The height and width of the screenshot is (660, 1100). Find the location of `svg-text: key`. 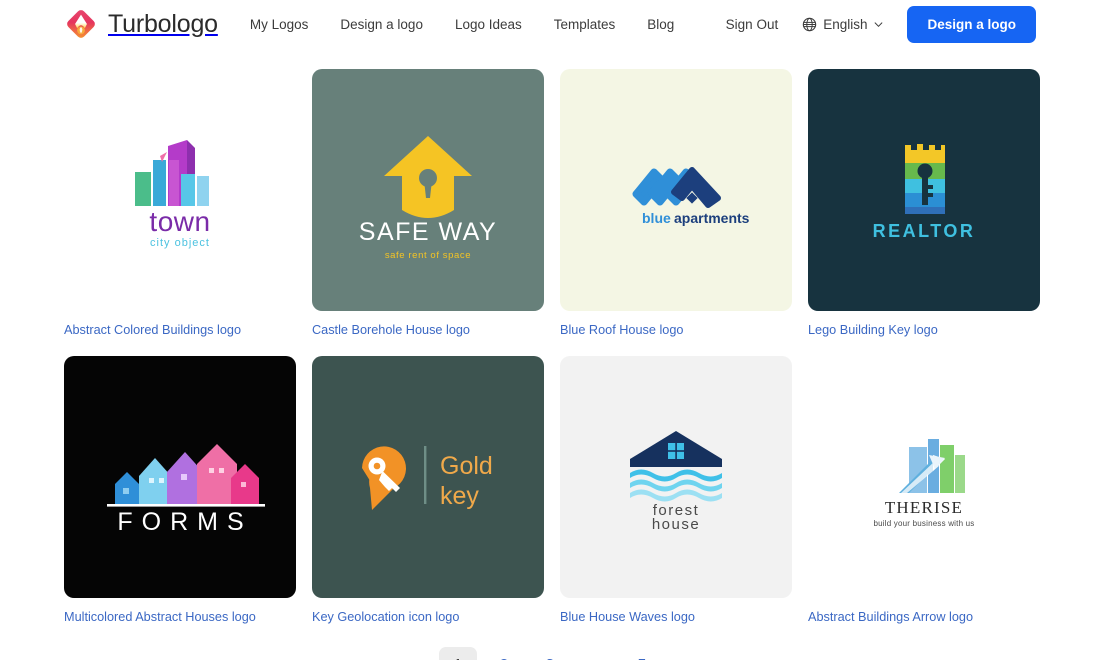

svg-text: key is located at coordinates (459, 496).